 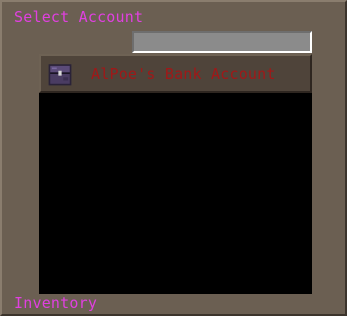 I want to click on search-input, so click(x=222, y=42).